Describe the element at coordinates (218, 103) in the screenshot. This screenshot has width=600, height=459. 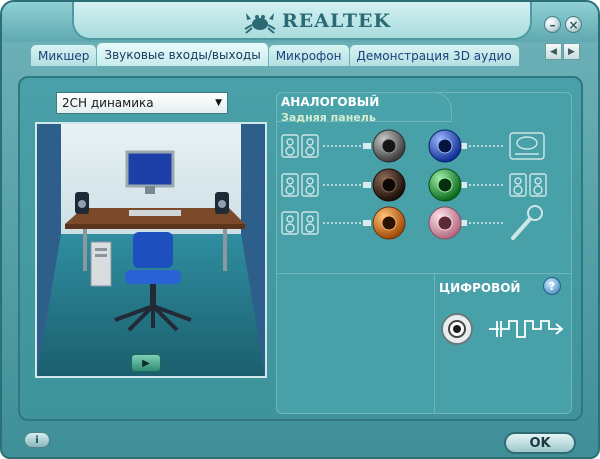
I see `chevron-down-icon: ▼` at that location.